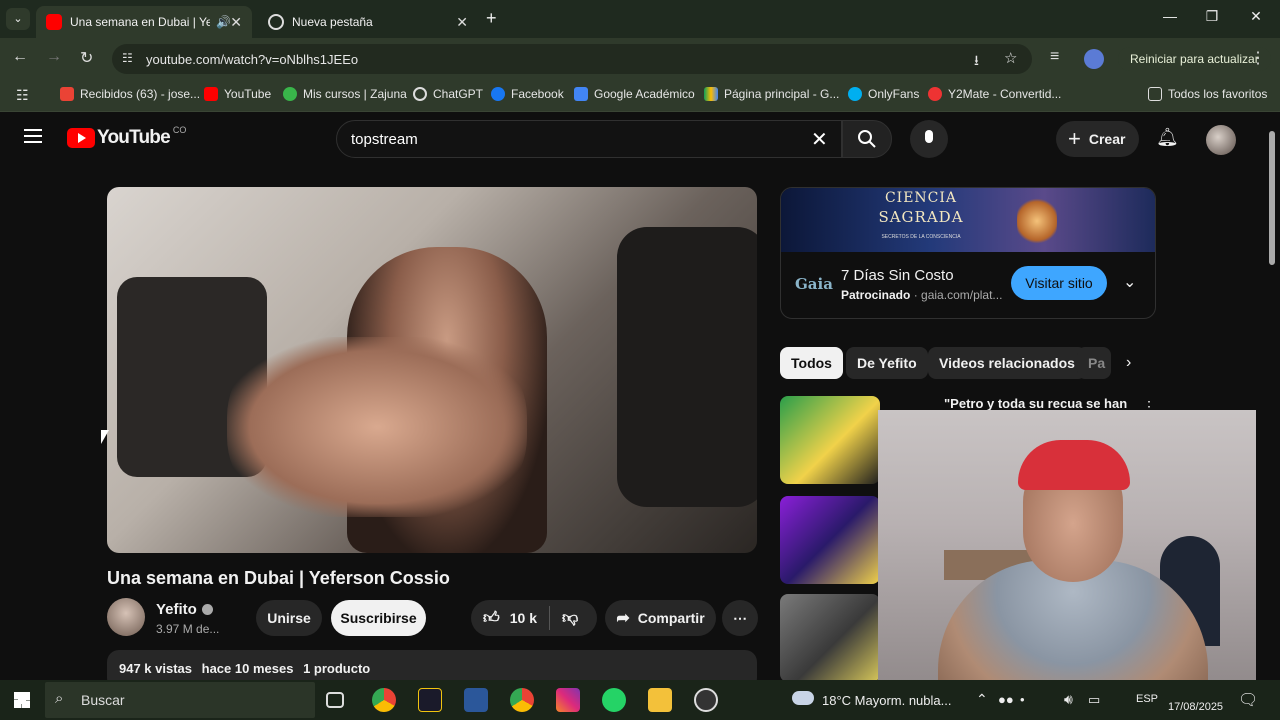  I want to click on chips-next-chevron-icon: ›, so click(1128, 363).